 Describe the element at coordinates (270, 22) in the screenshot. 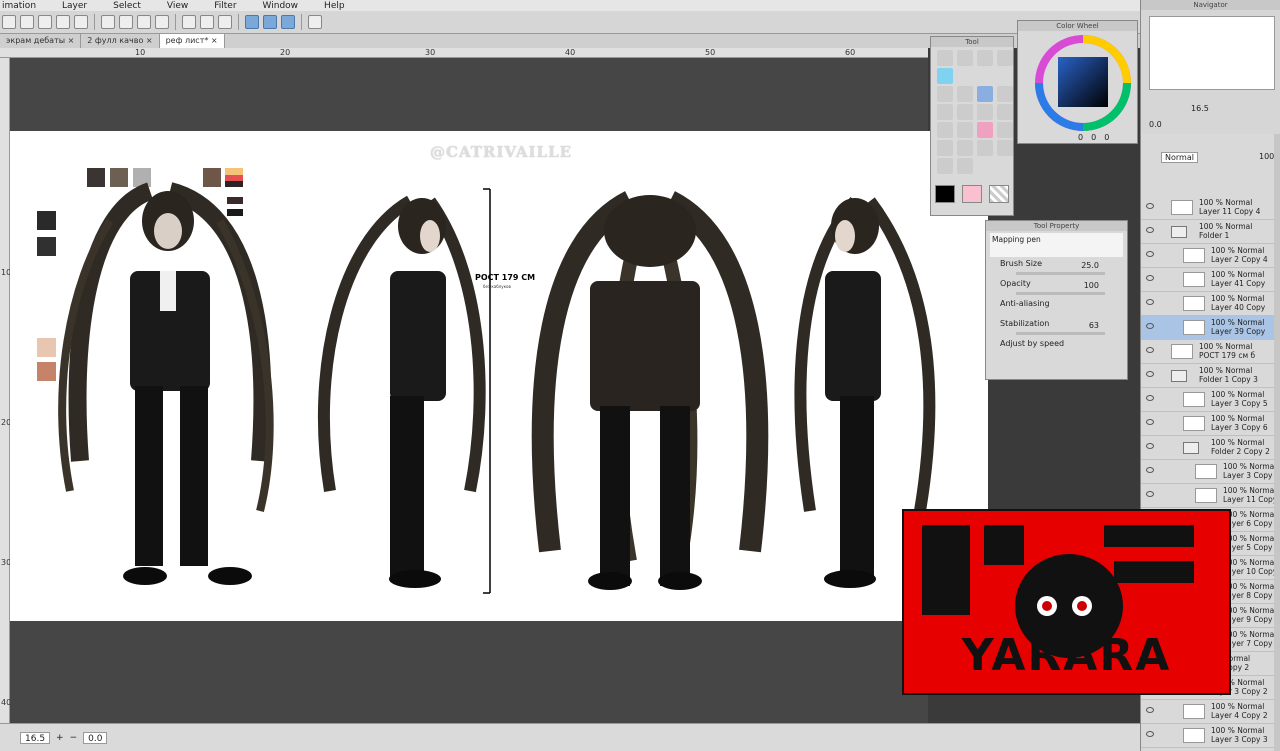

I see `special-ruler-snap-icon` at that location.